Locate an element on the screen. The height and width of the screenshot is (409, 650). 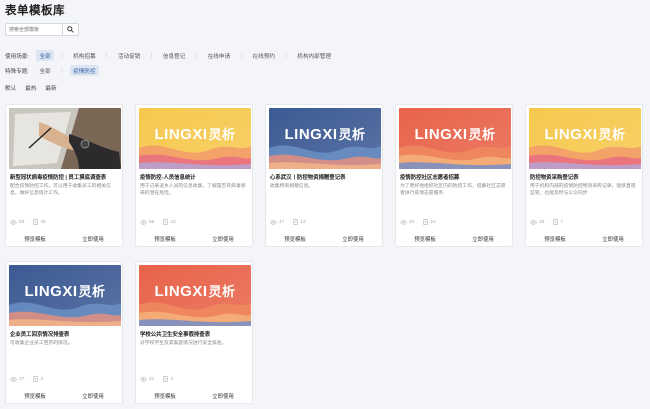
topic-filter: 特殊专题: 全部 | 疫情防控 is located at coordinates (55, 70).